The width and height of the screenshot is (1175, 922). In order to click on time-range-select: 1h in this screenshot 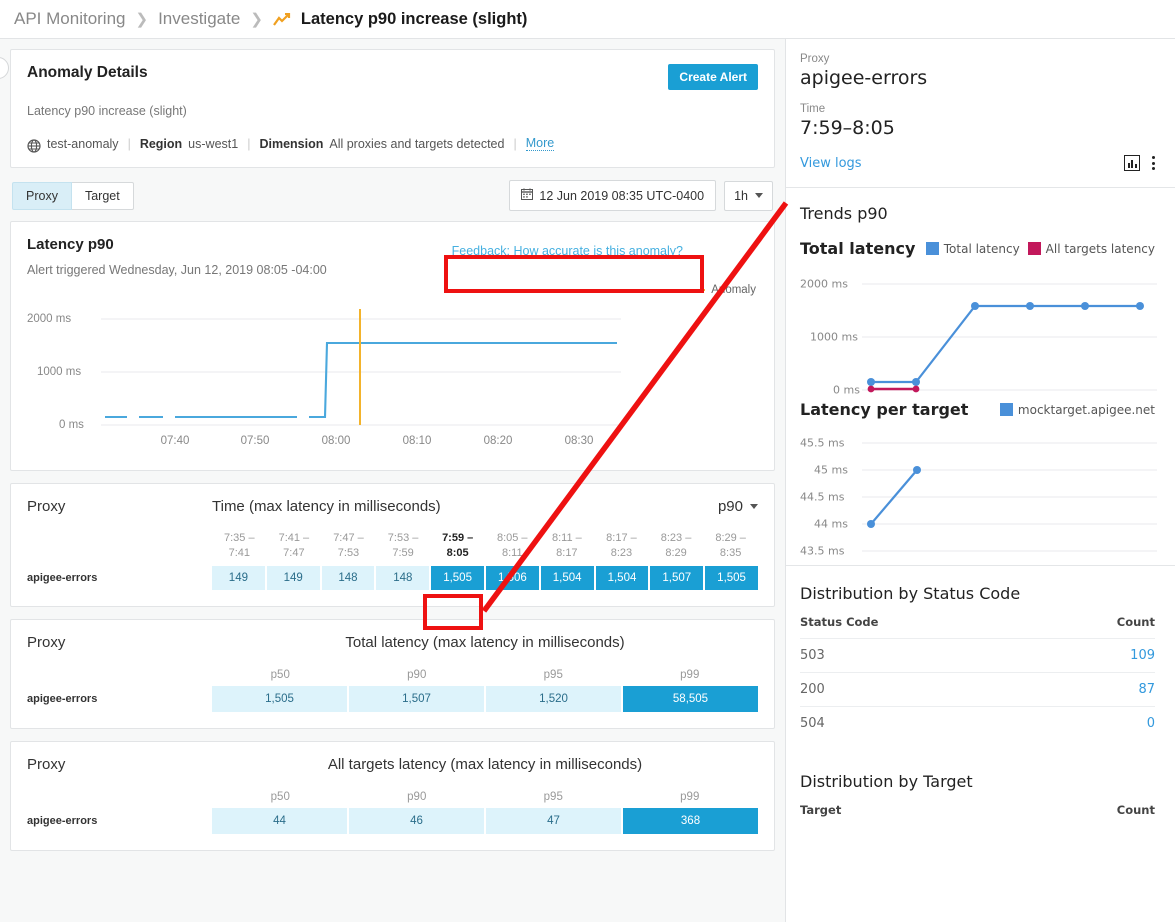, I will do `click(748, 195)`.